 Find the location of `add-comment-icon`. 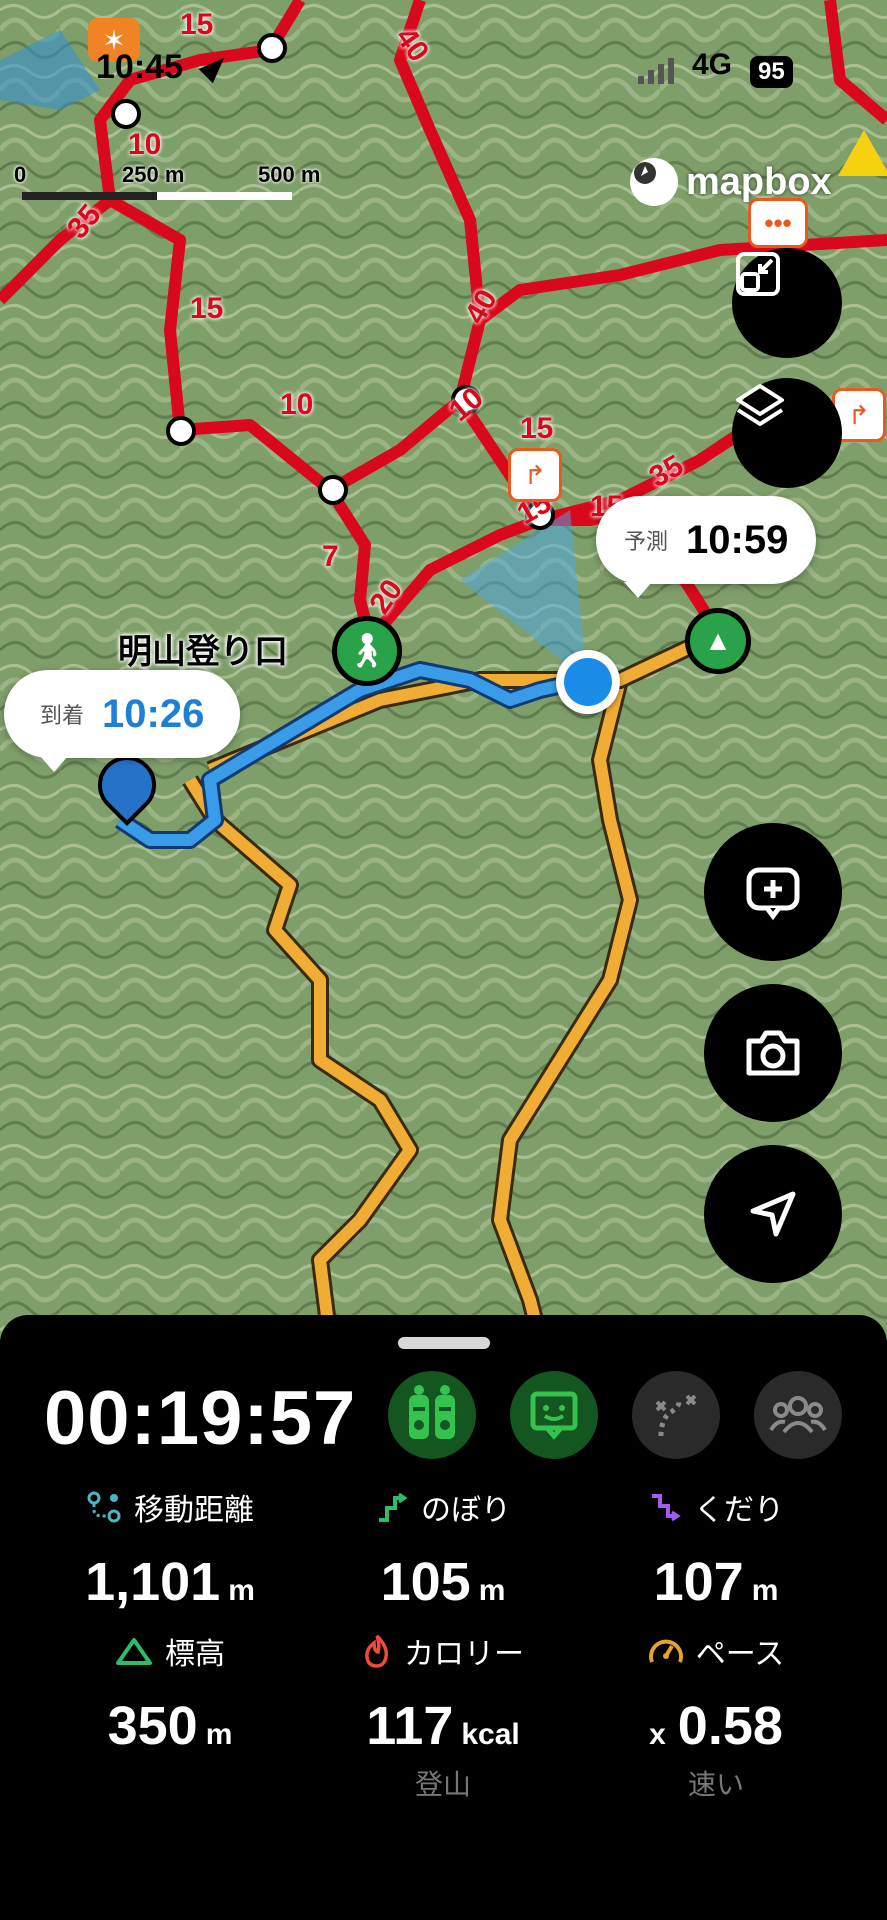

add-comment-icon is located at coordinates (773, 894).